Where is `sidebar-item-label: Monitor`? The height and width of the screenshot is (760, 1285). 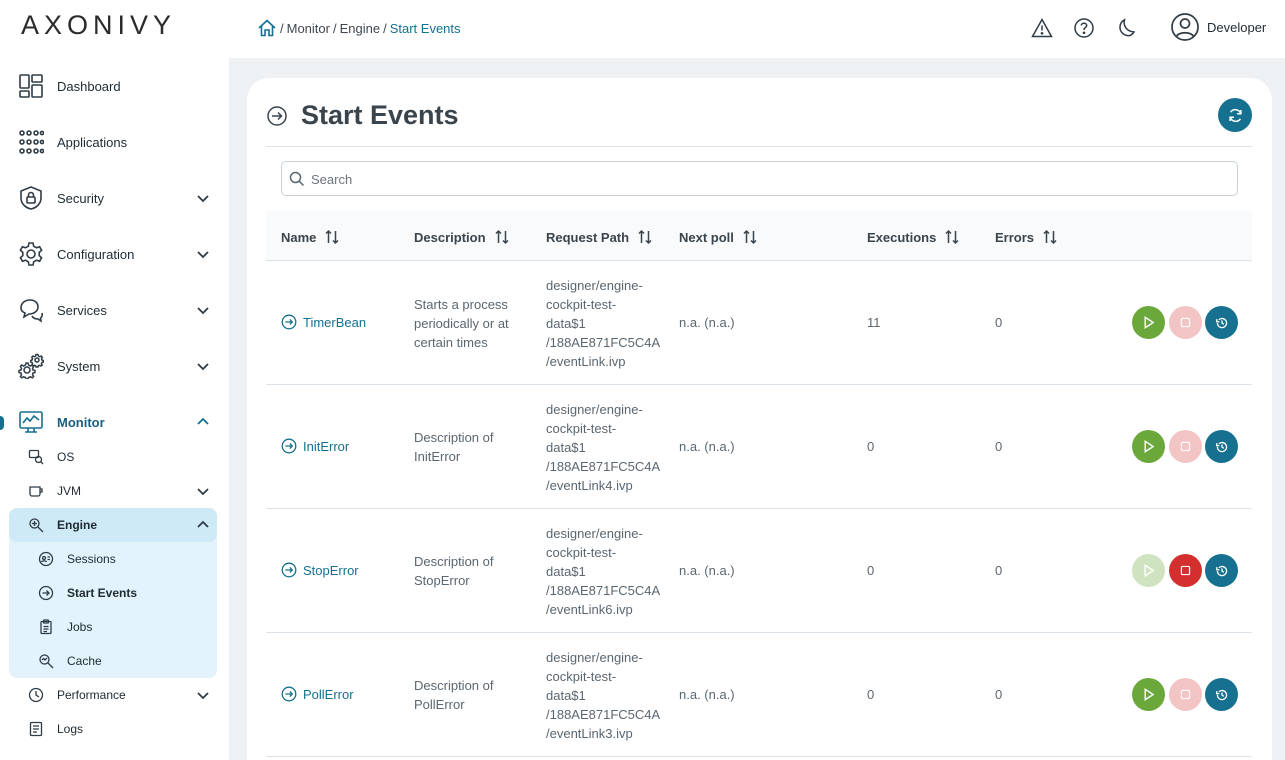 sidebar-item-label: Monitor is located at coordinates (81, 422).